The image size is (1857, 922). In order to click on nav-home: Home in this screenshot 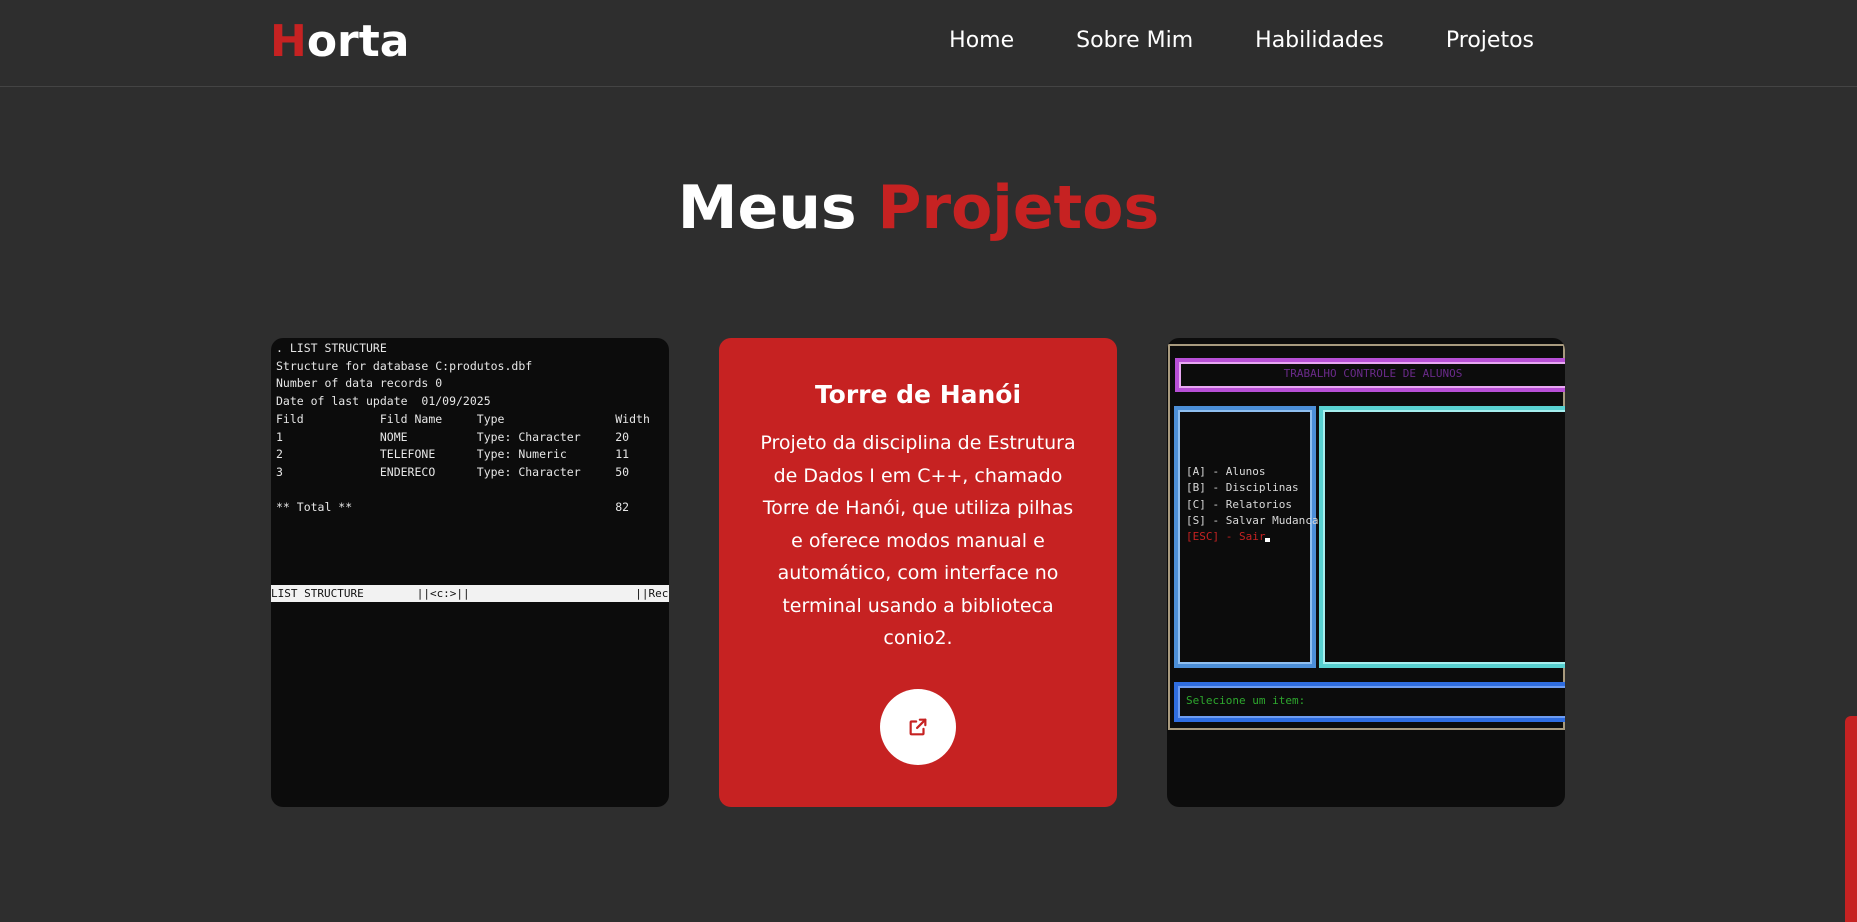, I will do `click(981, 41)`.